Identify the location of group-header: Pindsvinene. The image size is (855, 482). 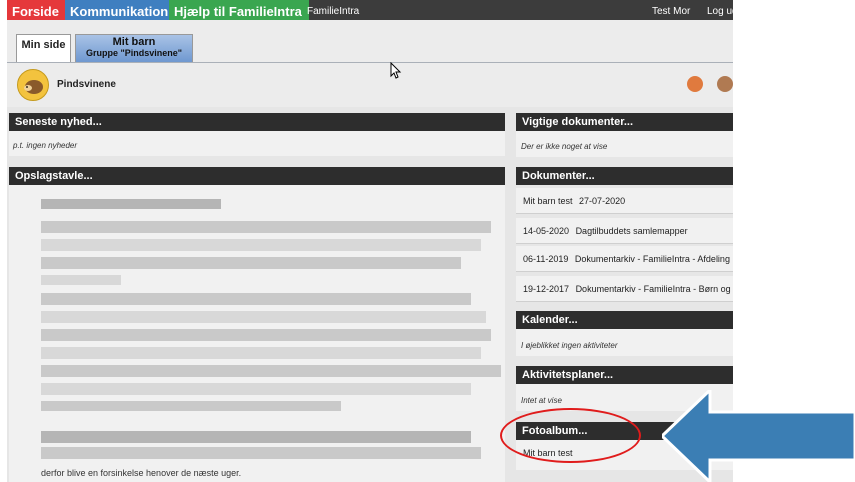
(370, 85).